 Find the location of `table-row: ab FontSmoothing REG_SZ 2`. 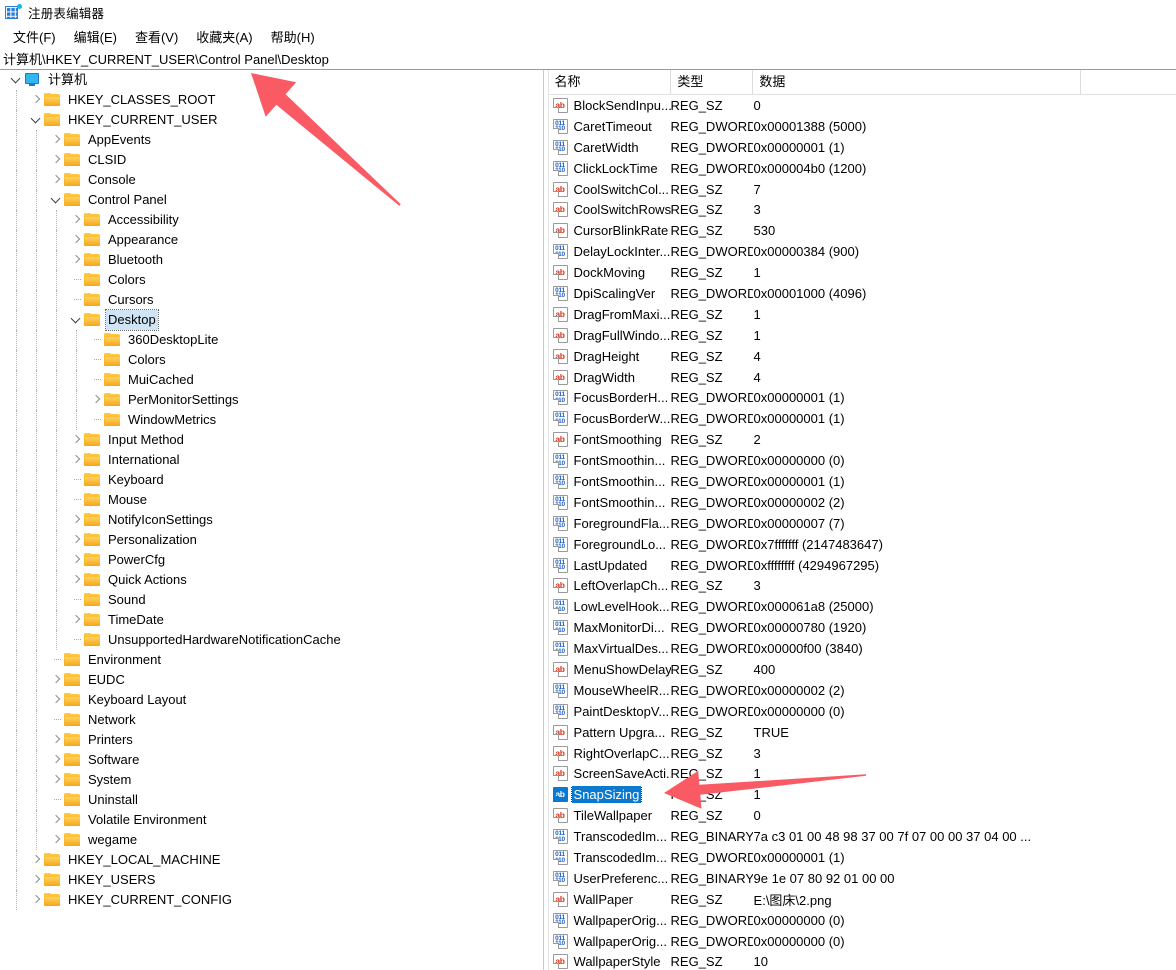

table-row: ab FontSmoothing REG_SZ 2 is located at coordinates (862, 439).